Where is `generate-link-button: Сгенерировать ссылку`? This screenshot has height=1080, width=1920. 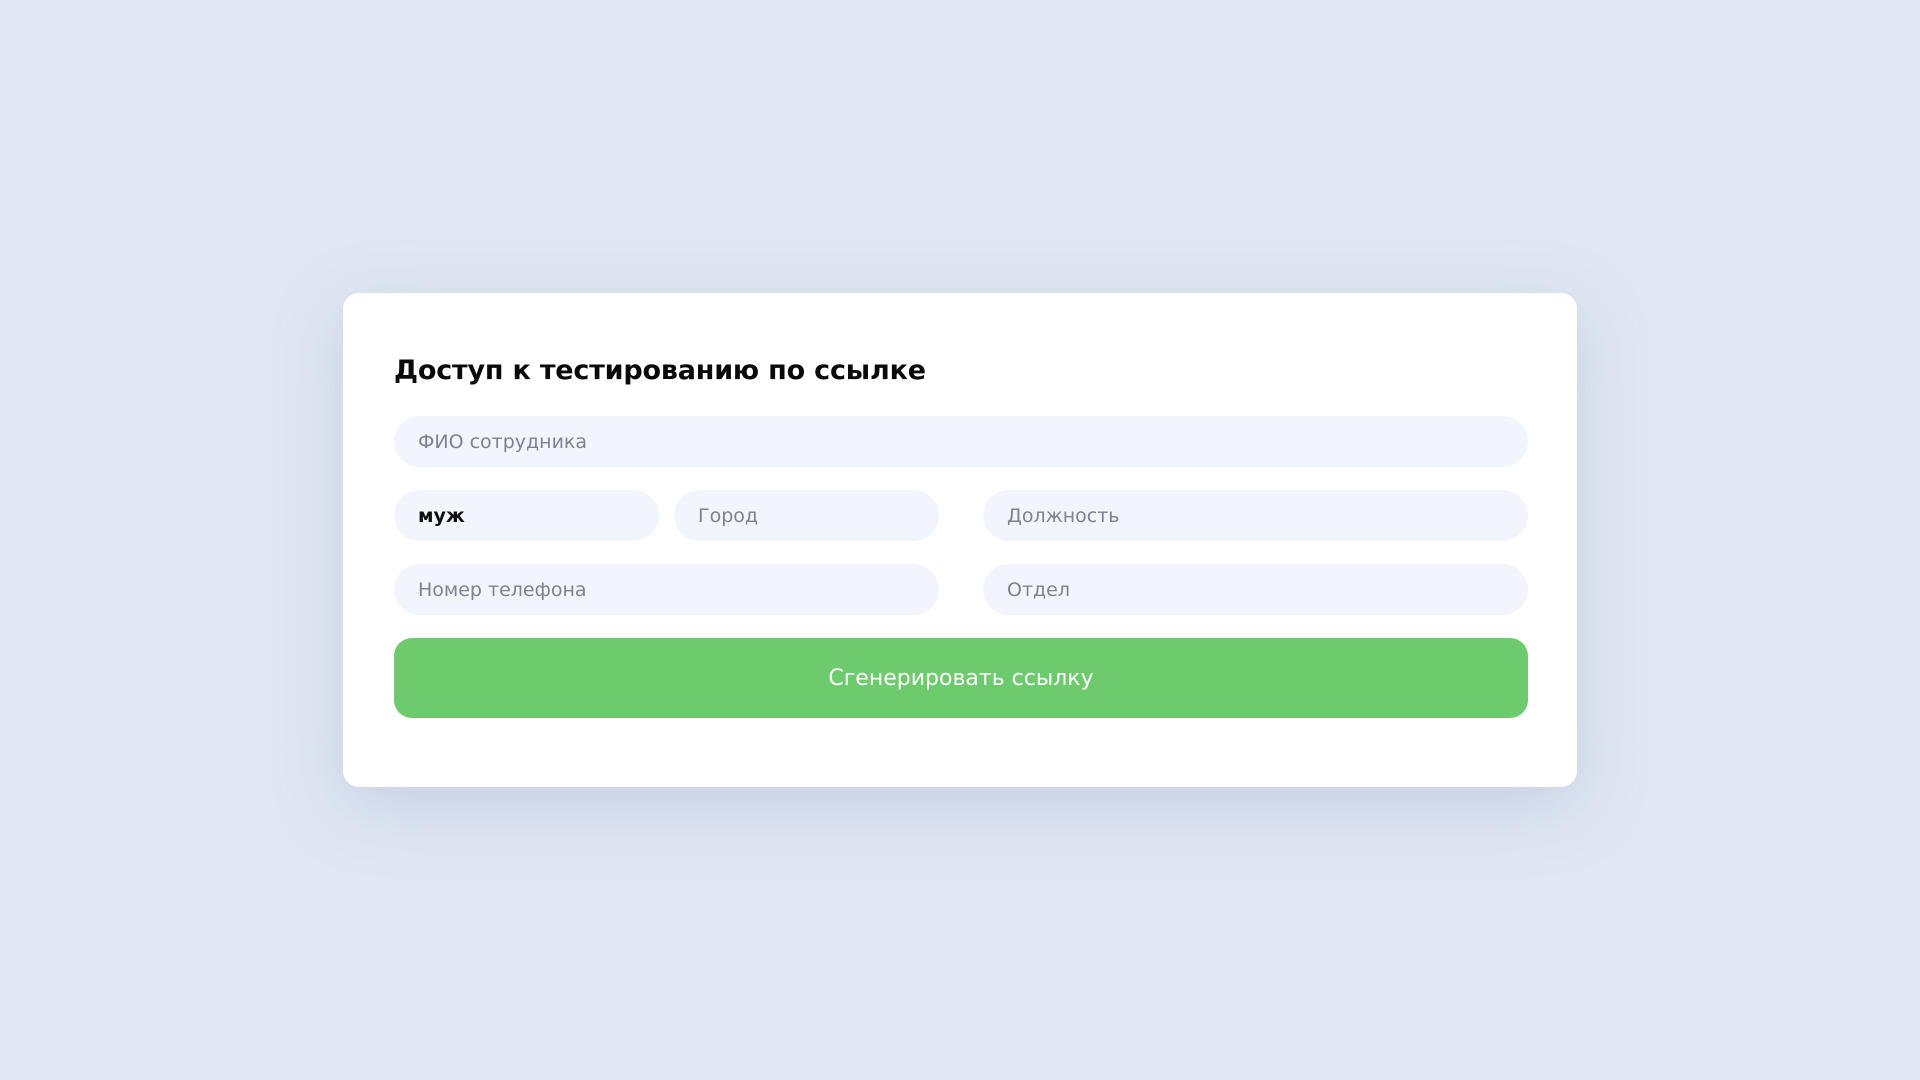 generate-link-button: Сгенерировать ссылку is located at coordinates (961, 678).